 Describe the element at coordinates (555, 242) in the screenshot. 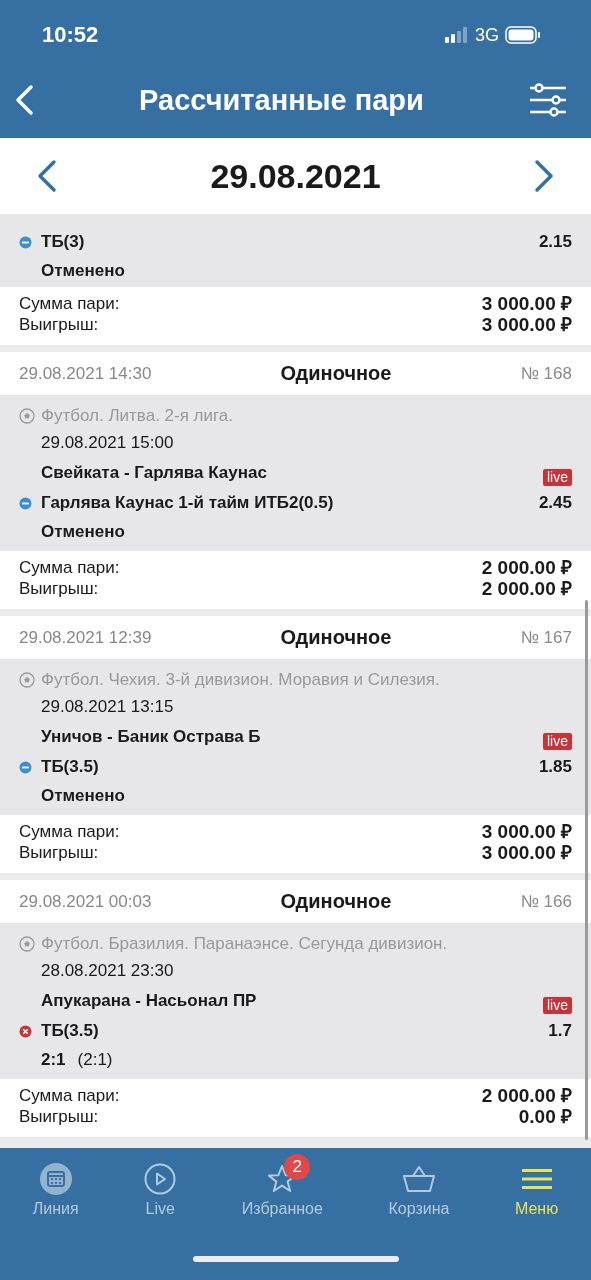

I see `bet-odds: 2.15` at that location.